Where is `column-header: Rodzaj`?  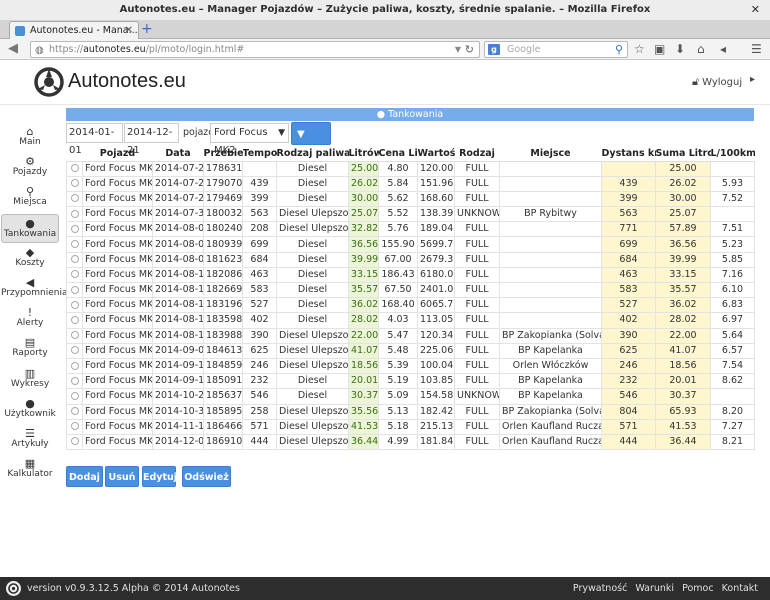
column-header: Rodzaj is located at coordinates (477, 154).